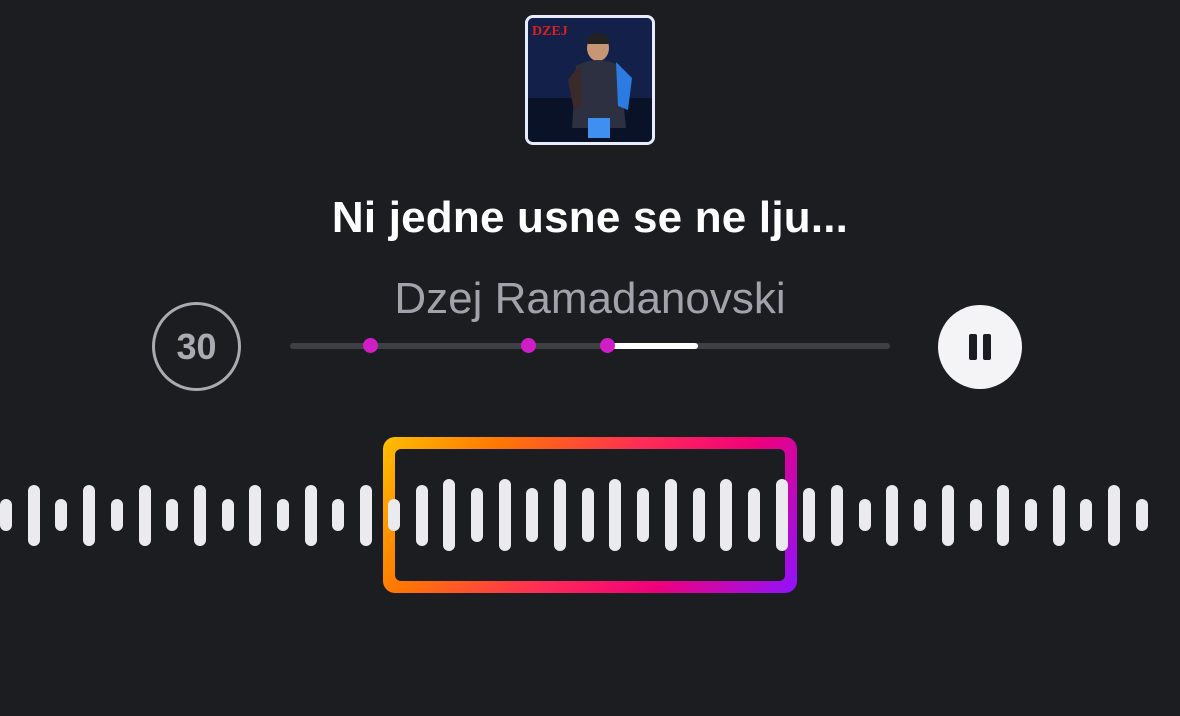 This screenshot has width=1180, height=716. I want to click on skip-30-label: 30, so click(196, 346).